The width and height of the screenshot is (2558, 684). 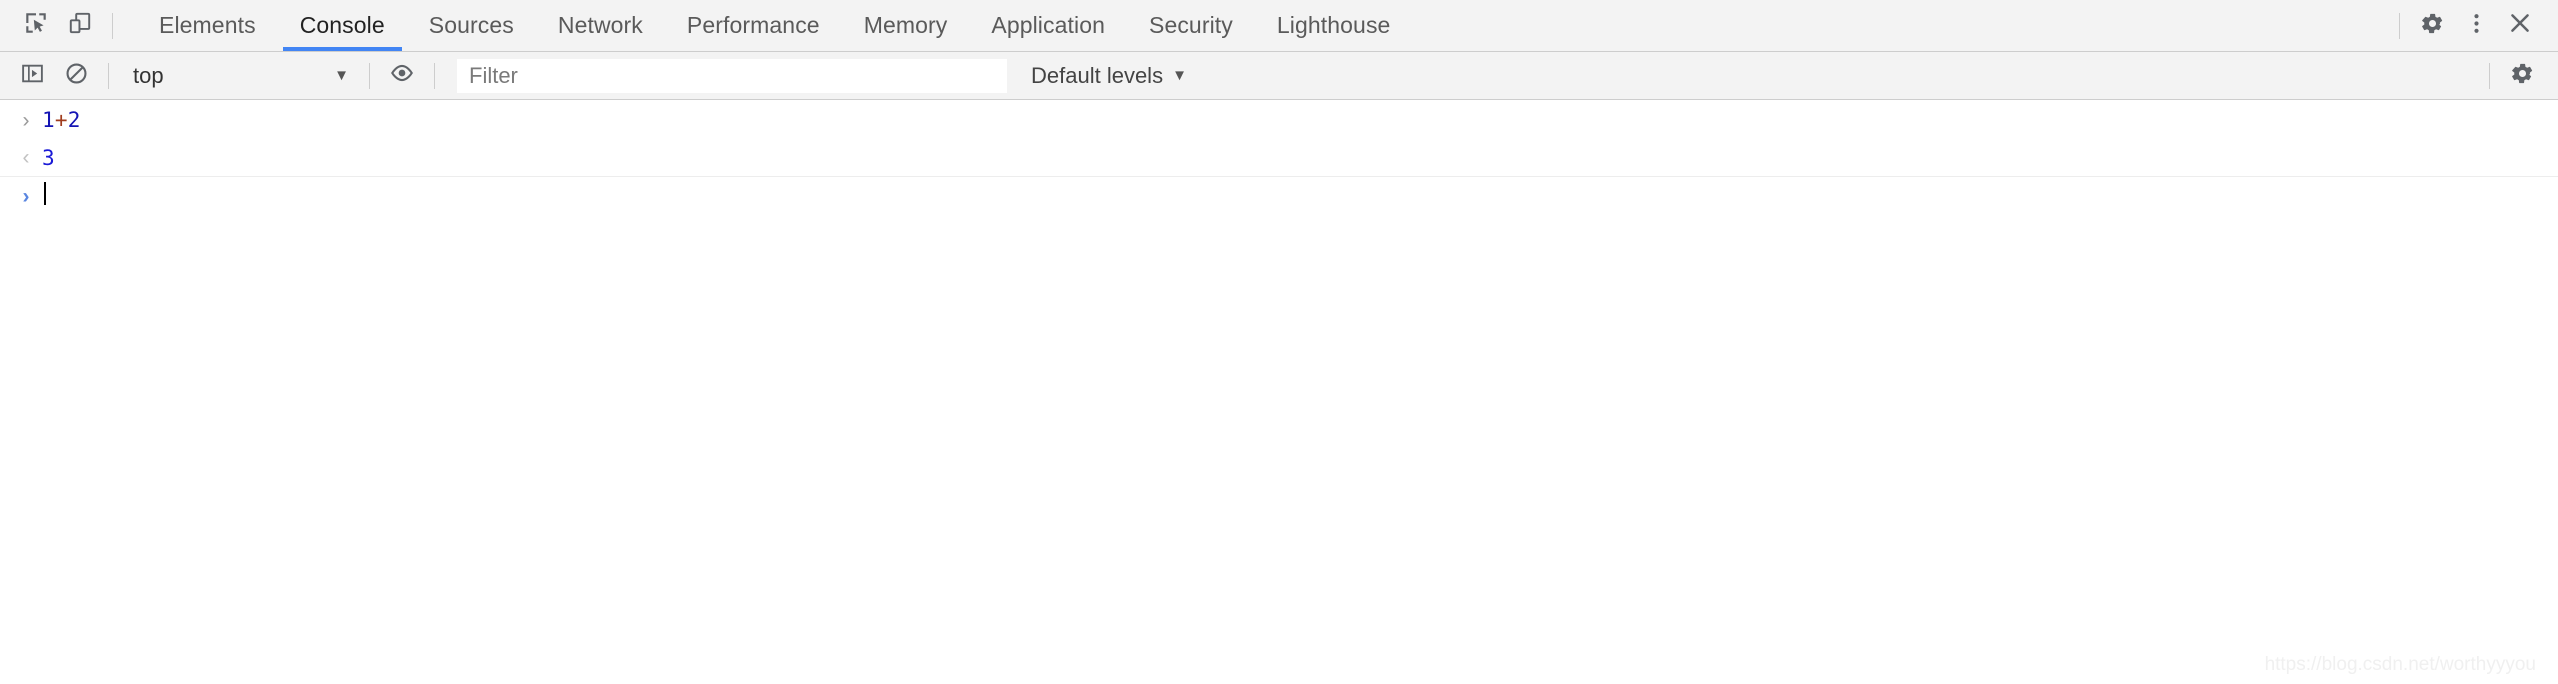 What do you see at coordinates (1279, 76) in the screenshot?
I see `console-toolbar: top ▼ Default levels ▼` at bounding box center [1279, 76].